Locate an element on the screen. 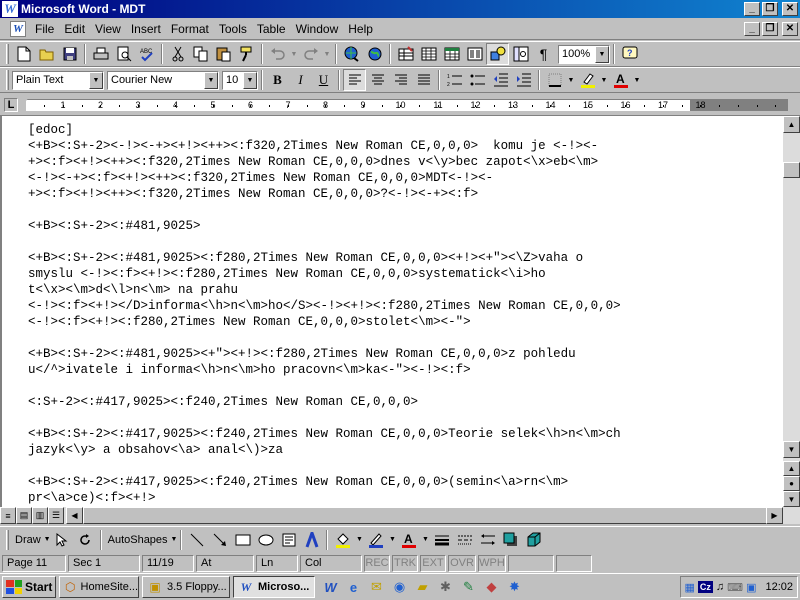 The width and height of the screenshot is (800, 600). status-spelling-panel is located at coordinates (574, 563).